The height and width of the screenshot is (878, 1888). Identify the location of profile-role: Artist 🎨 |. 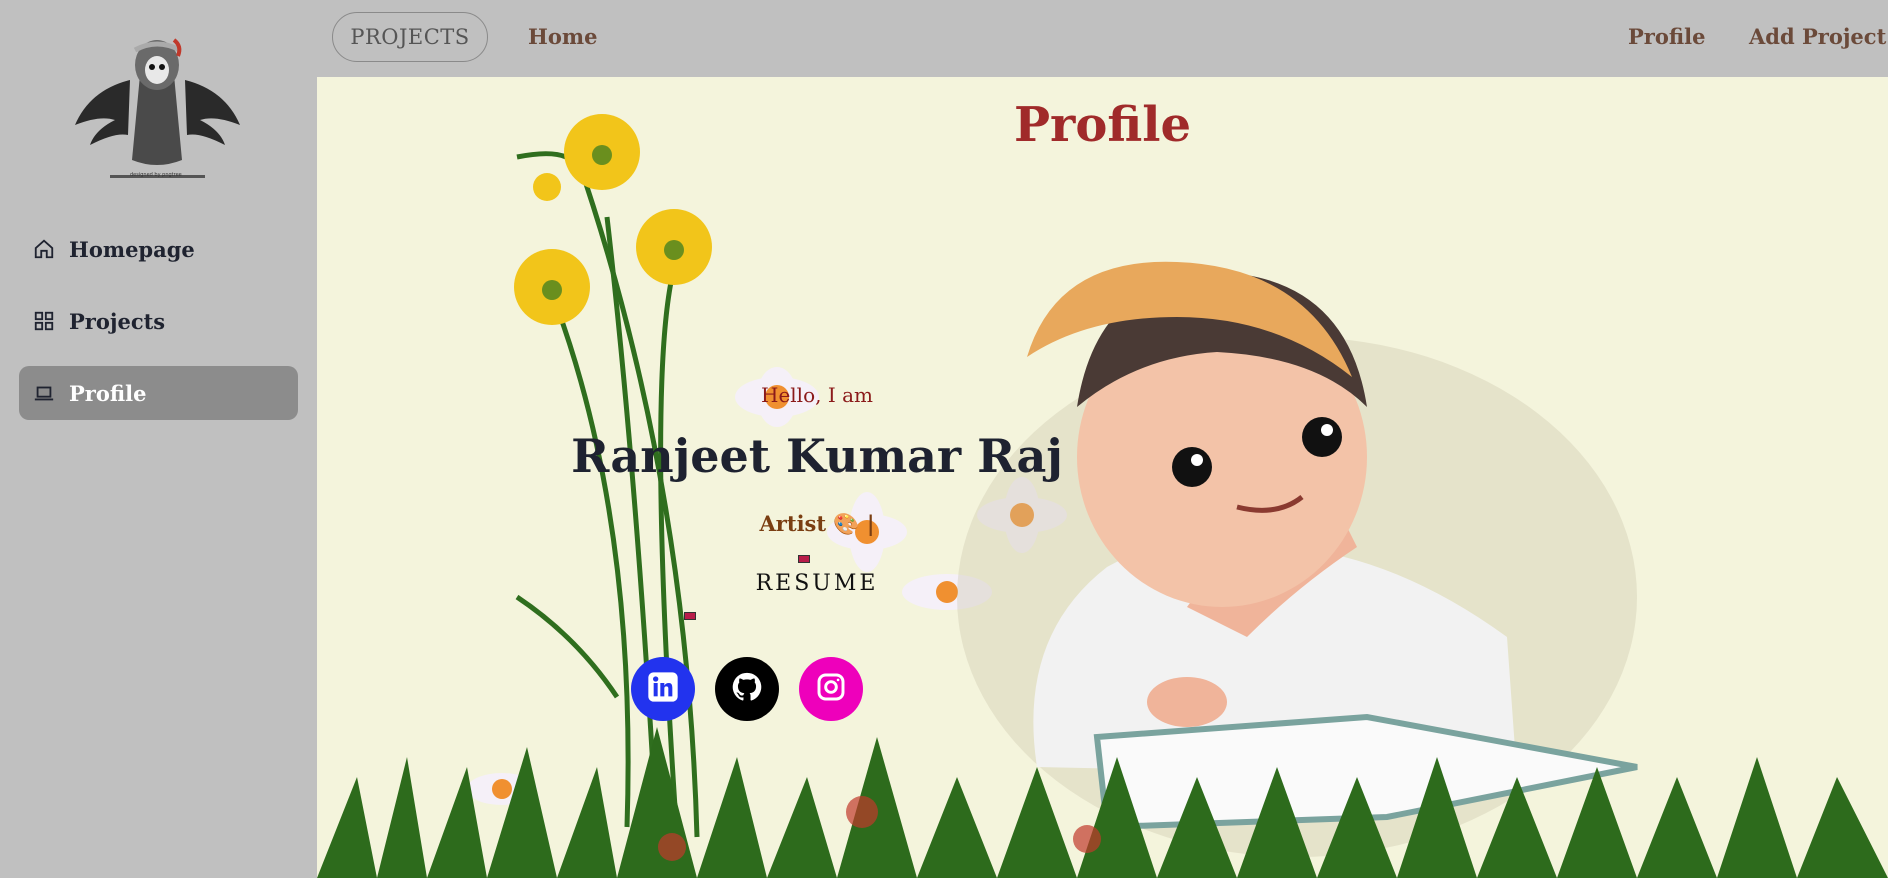
(817, 523).